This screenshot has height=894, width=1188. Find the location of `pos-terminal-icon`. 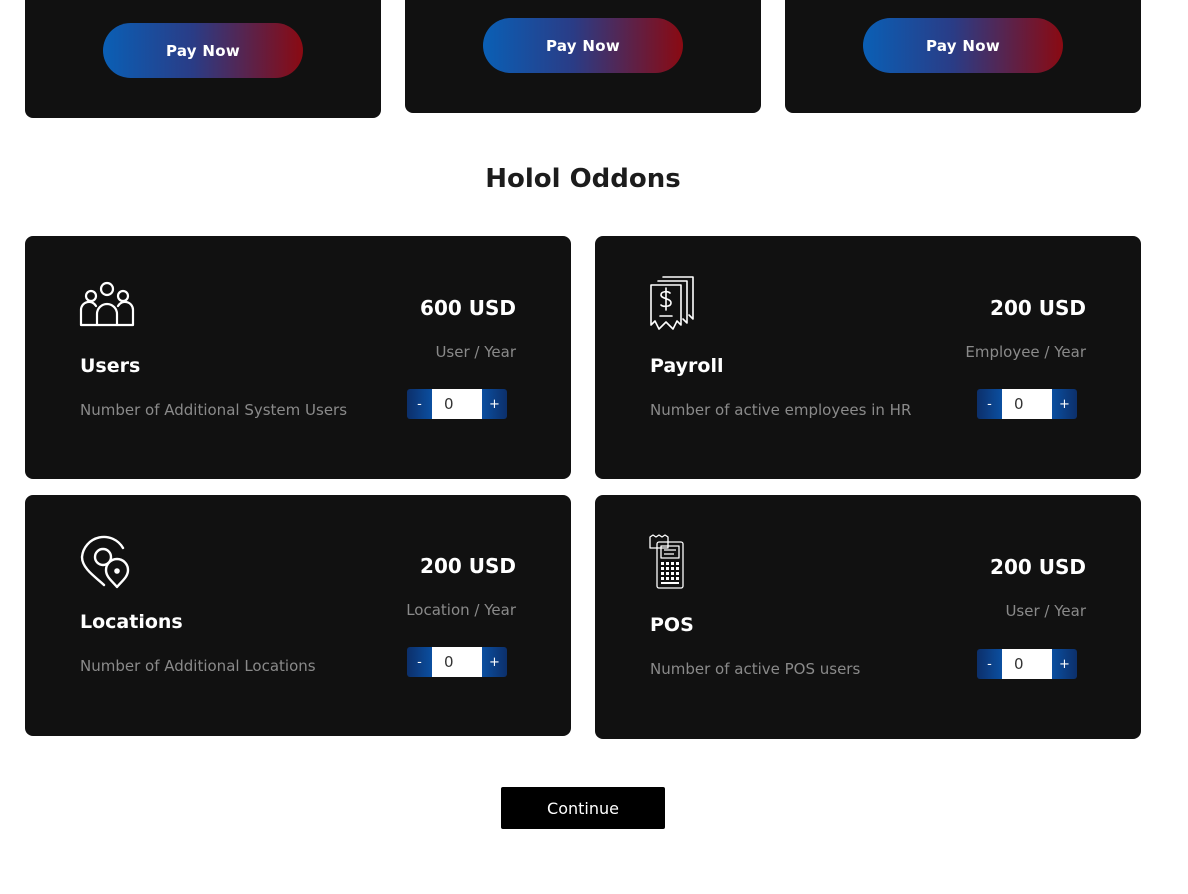

pos-terminal-icon is located at coordinates (670, 564).